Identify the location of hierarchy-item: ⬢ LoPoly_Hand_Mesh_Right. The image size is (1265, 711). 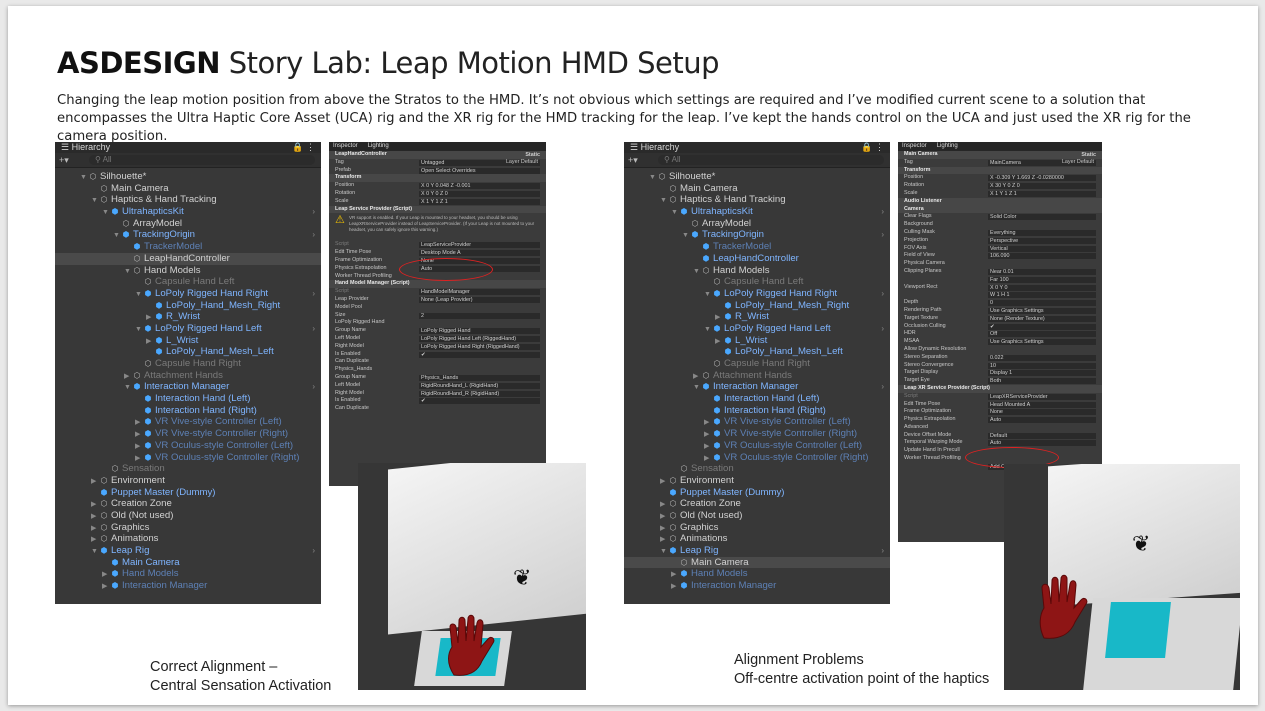
(757, 306).